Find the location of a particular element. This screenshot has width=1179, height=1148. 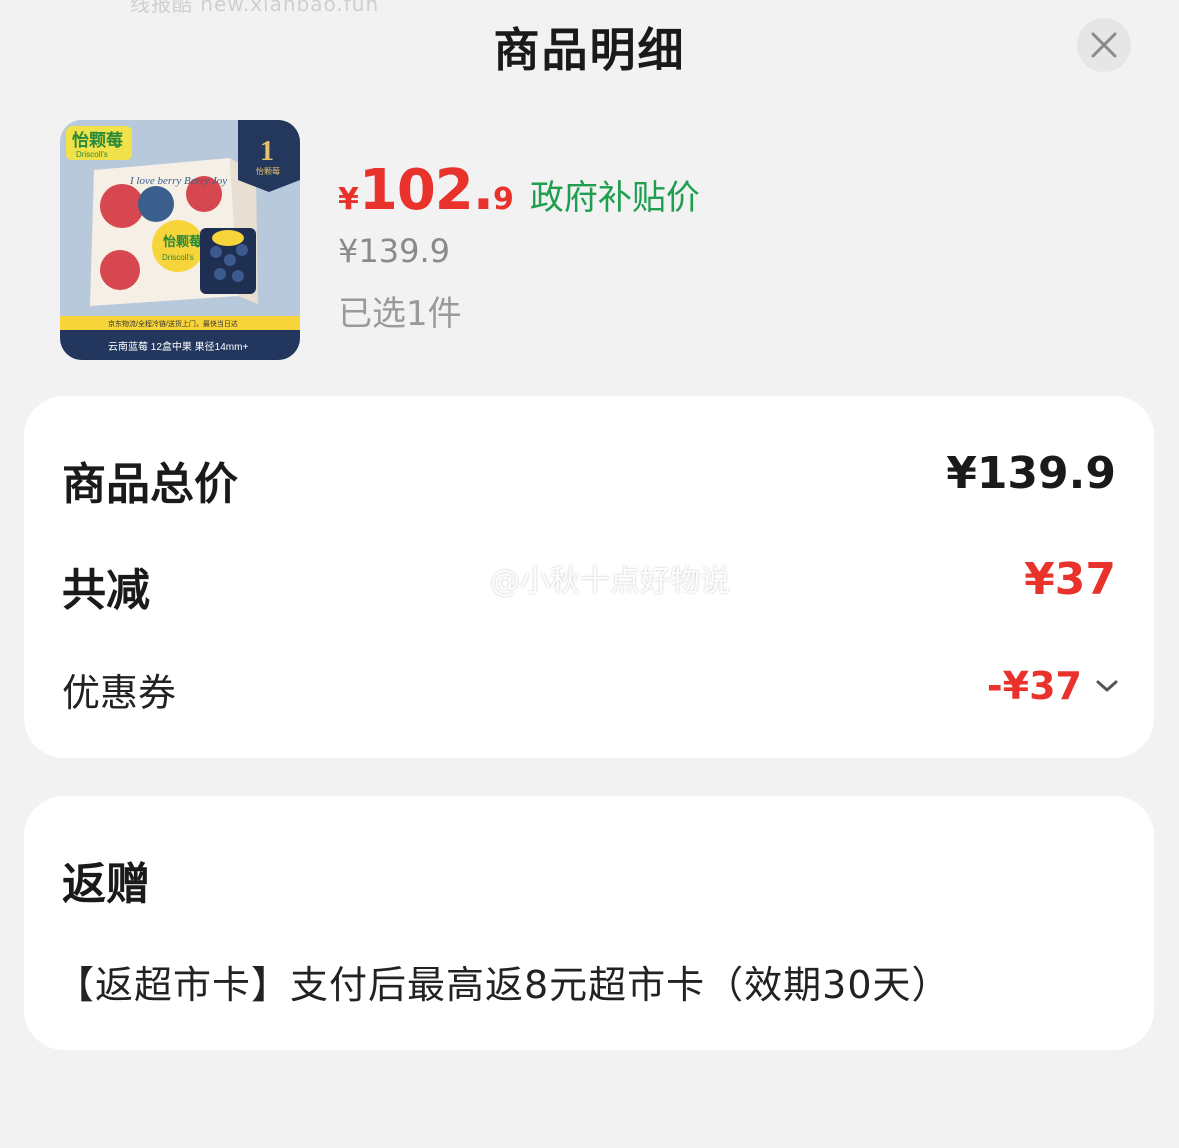

svg-text: I love berry Berry Joy is located at coordinates (178, 181).